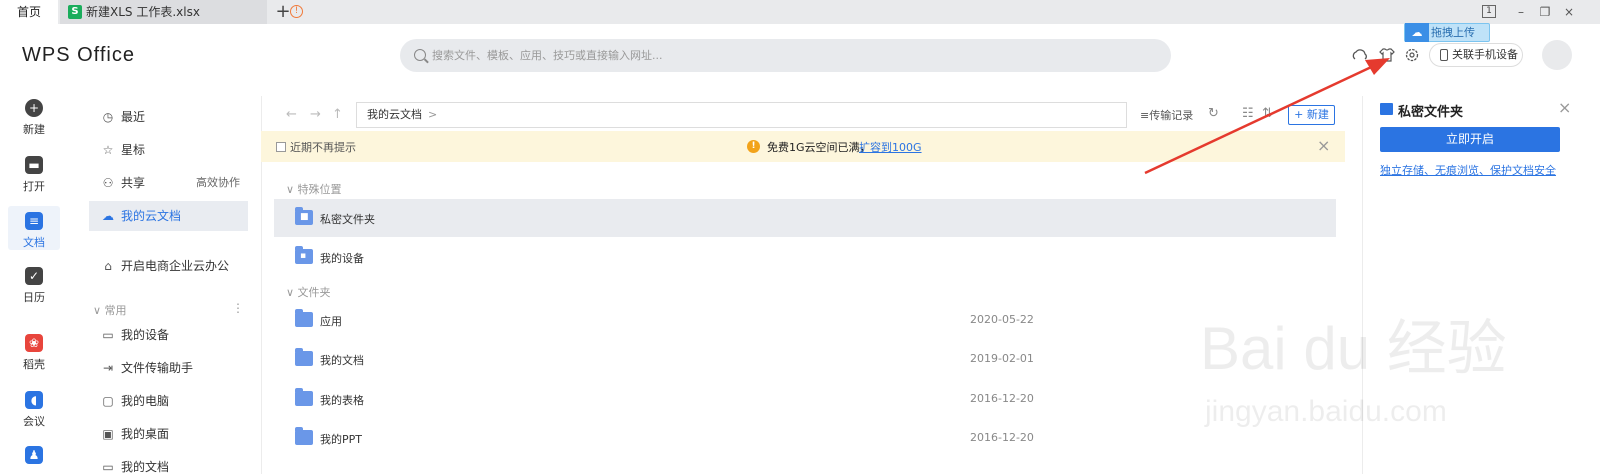 The image size is (1600, 474). I want to click on rail-meeting-label: 会议, so click(34, 421).